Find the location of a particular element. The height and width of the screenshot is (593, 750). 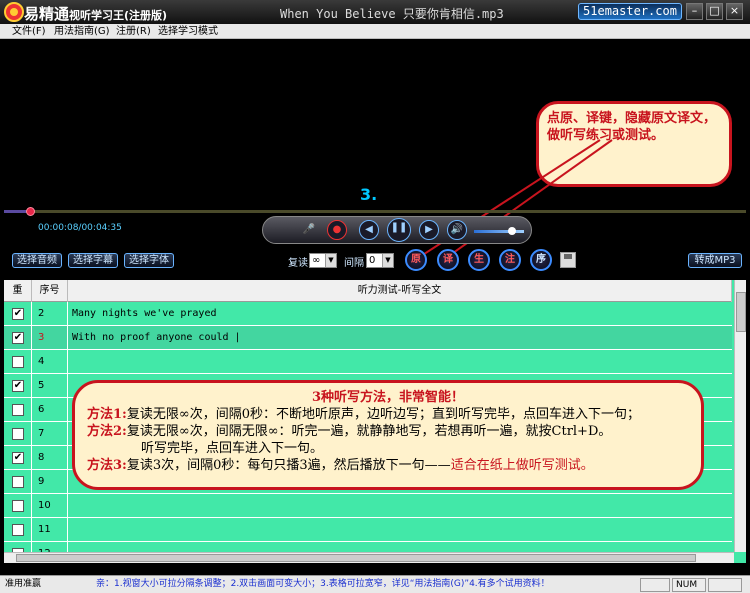

method3-label: 方法3: is located at coordinates (107, 465).